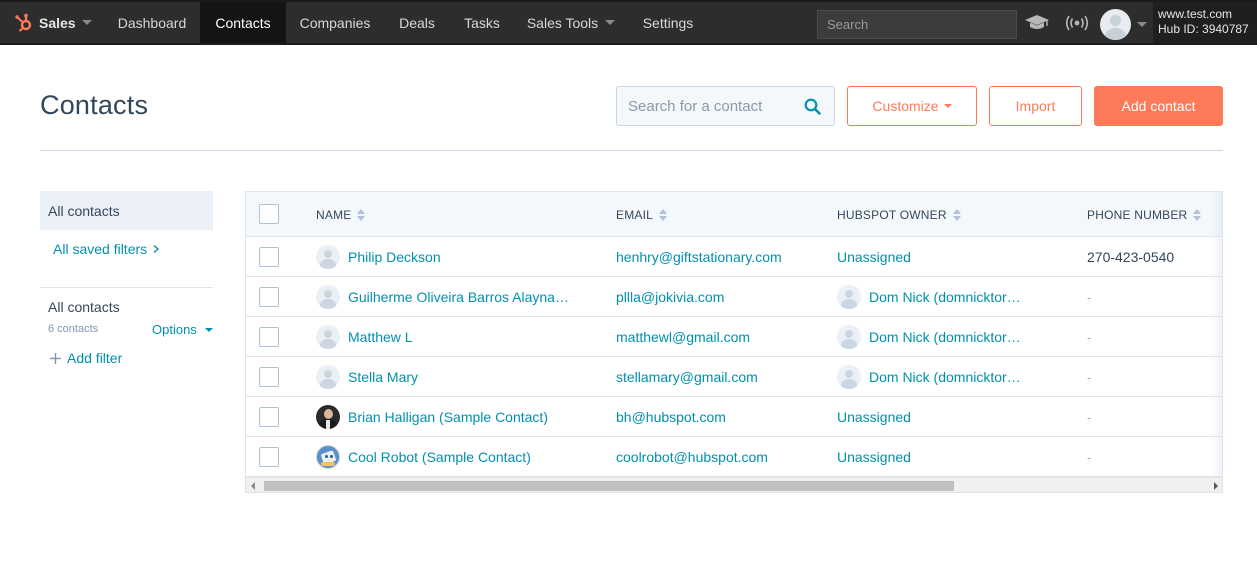 Image resolution: width=1257 pixels, height=567 pixels. Describe the element at coordinates (687, 377) in the screenshot. I see `contact-email: stellamary@gmail.com` at that location.